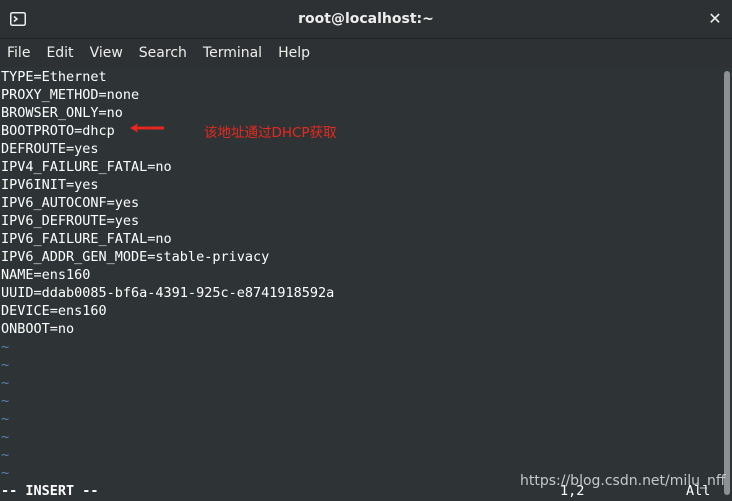 The height and width of the screenshot is (501, 732). I want to click on file-line: IPV6_AUTOCONF=yes, so click(70, 203).